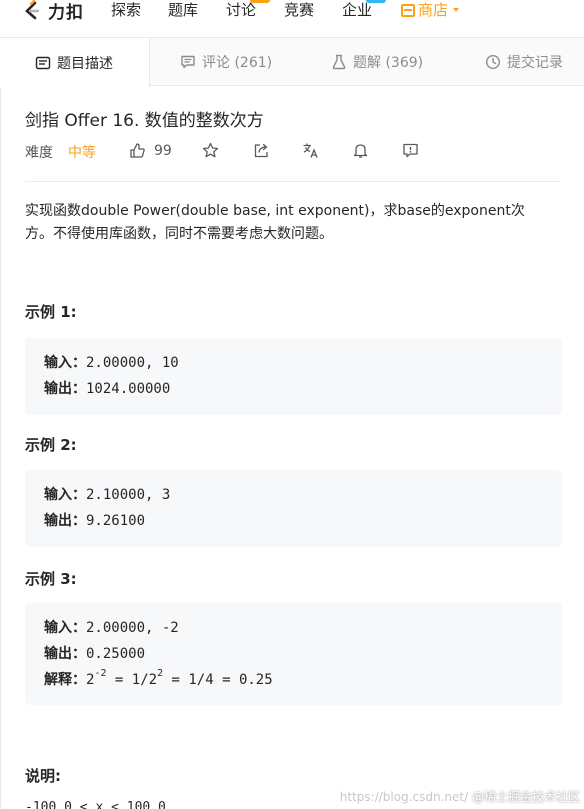 Image resolution: width=584 pixels, height=809 pixels. Describe the element at coordinates (293, 628) in the screenshot. I see `example-input-line: 输入：2.00000, -2` at that location.